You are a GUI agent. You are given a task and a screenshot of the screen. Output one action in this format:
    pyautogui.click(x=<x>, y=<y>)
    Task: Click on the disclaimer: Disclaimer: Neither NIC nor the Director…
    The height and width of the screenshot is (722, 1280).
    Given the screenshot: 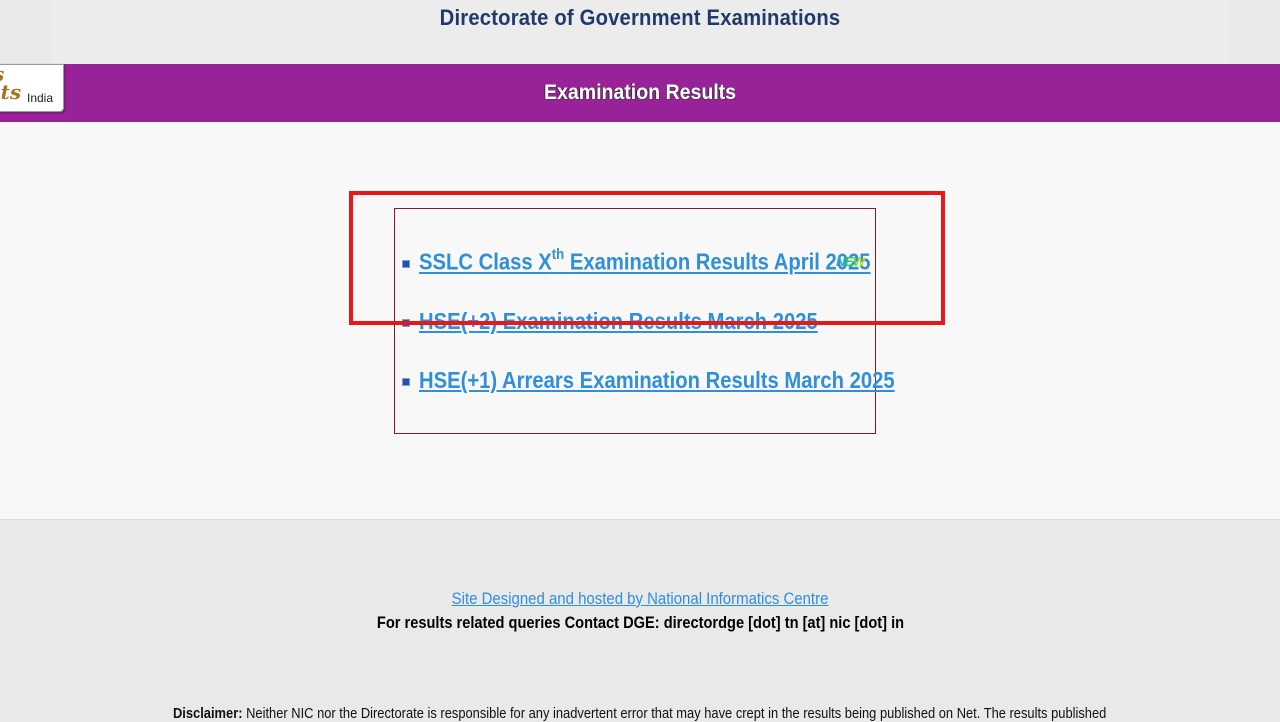 What is the action you would take?
    pyautogui.click(x=640, y=713)
    